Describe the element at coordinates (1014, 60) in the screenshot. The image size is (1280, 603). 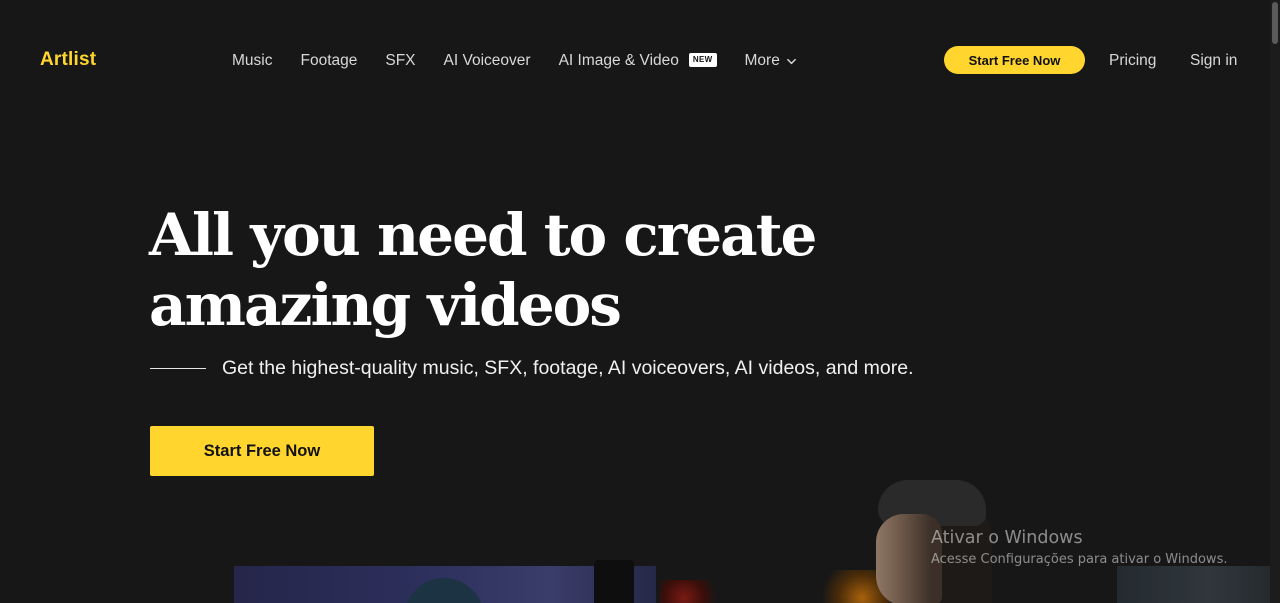
I see `header-start-free-button: Start Free Now` at that location.